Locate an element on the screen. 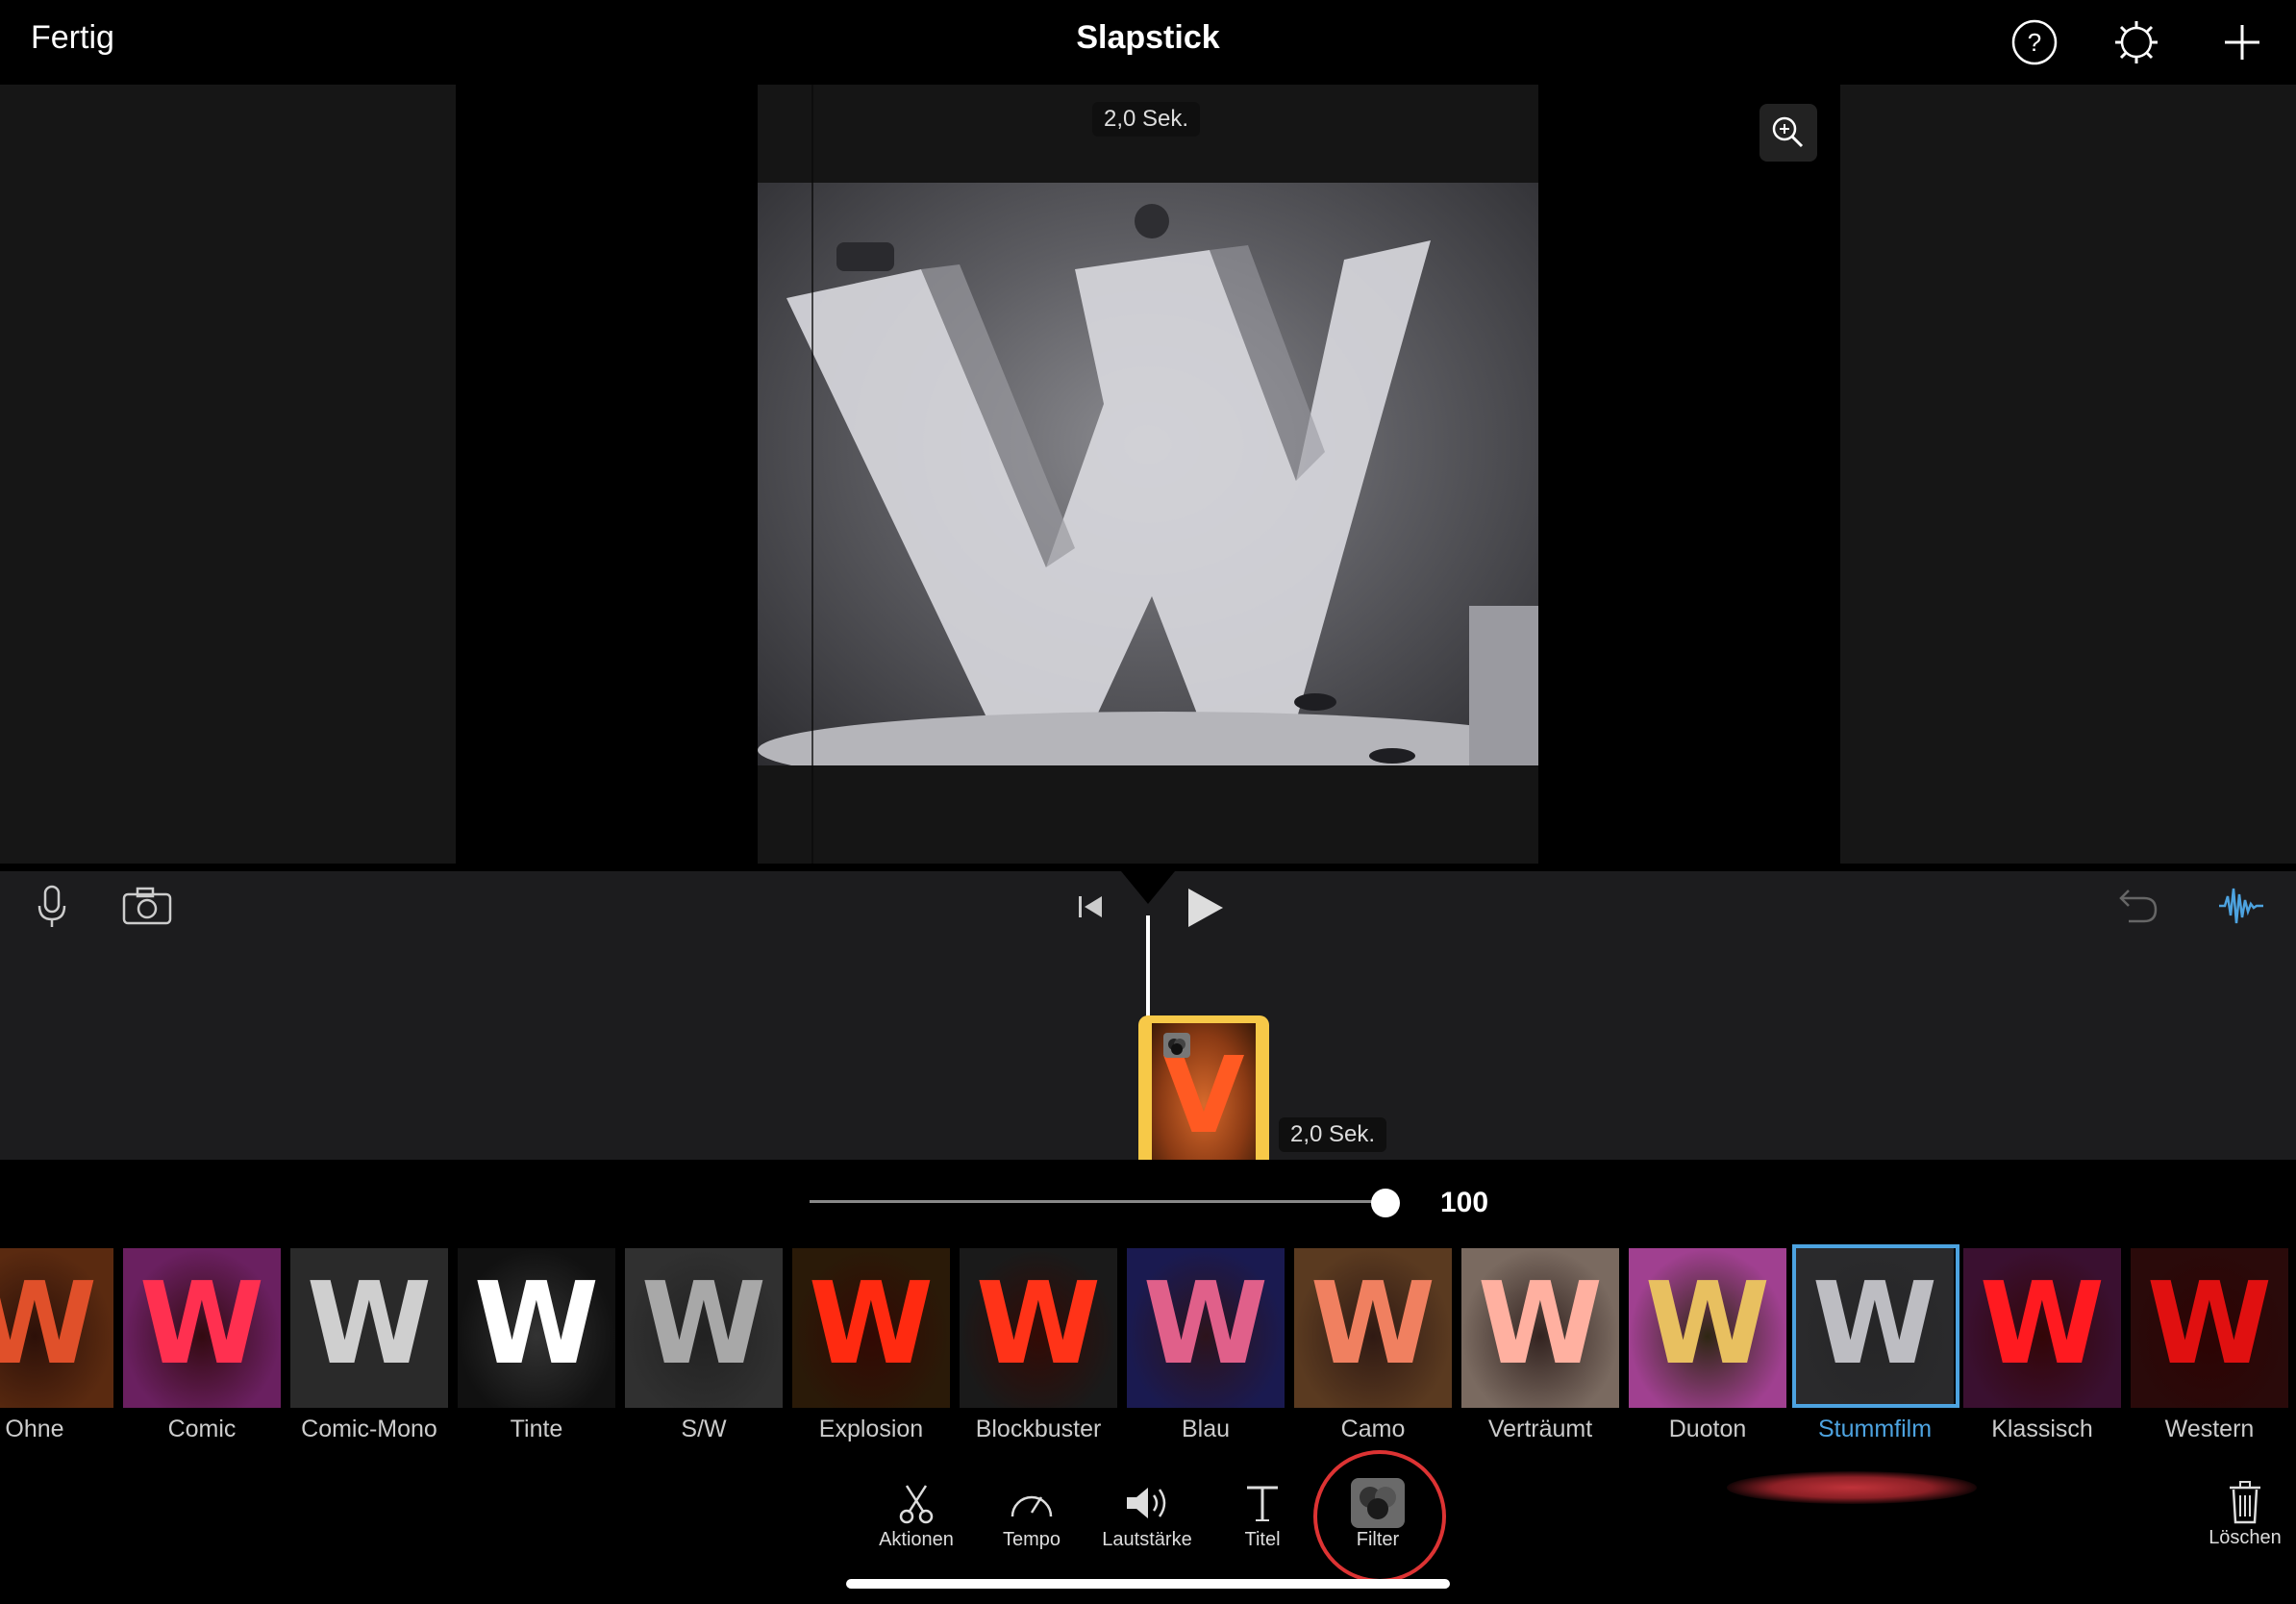 The image size is (2296, 1604). viewer-letterbox-left is located at coordinates (607, 474).